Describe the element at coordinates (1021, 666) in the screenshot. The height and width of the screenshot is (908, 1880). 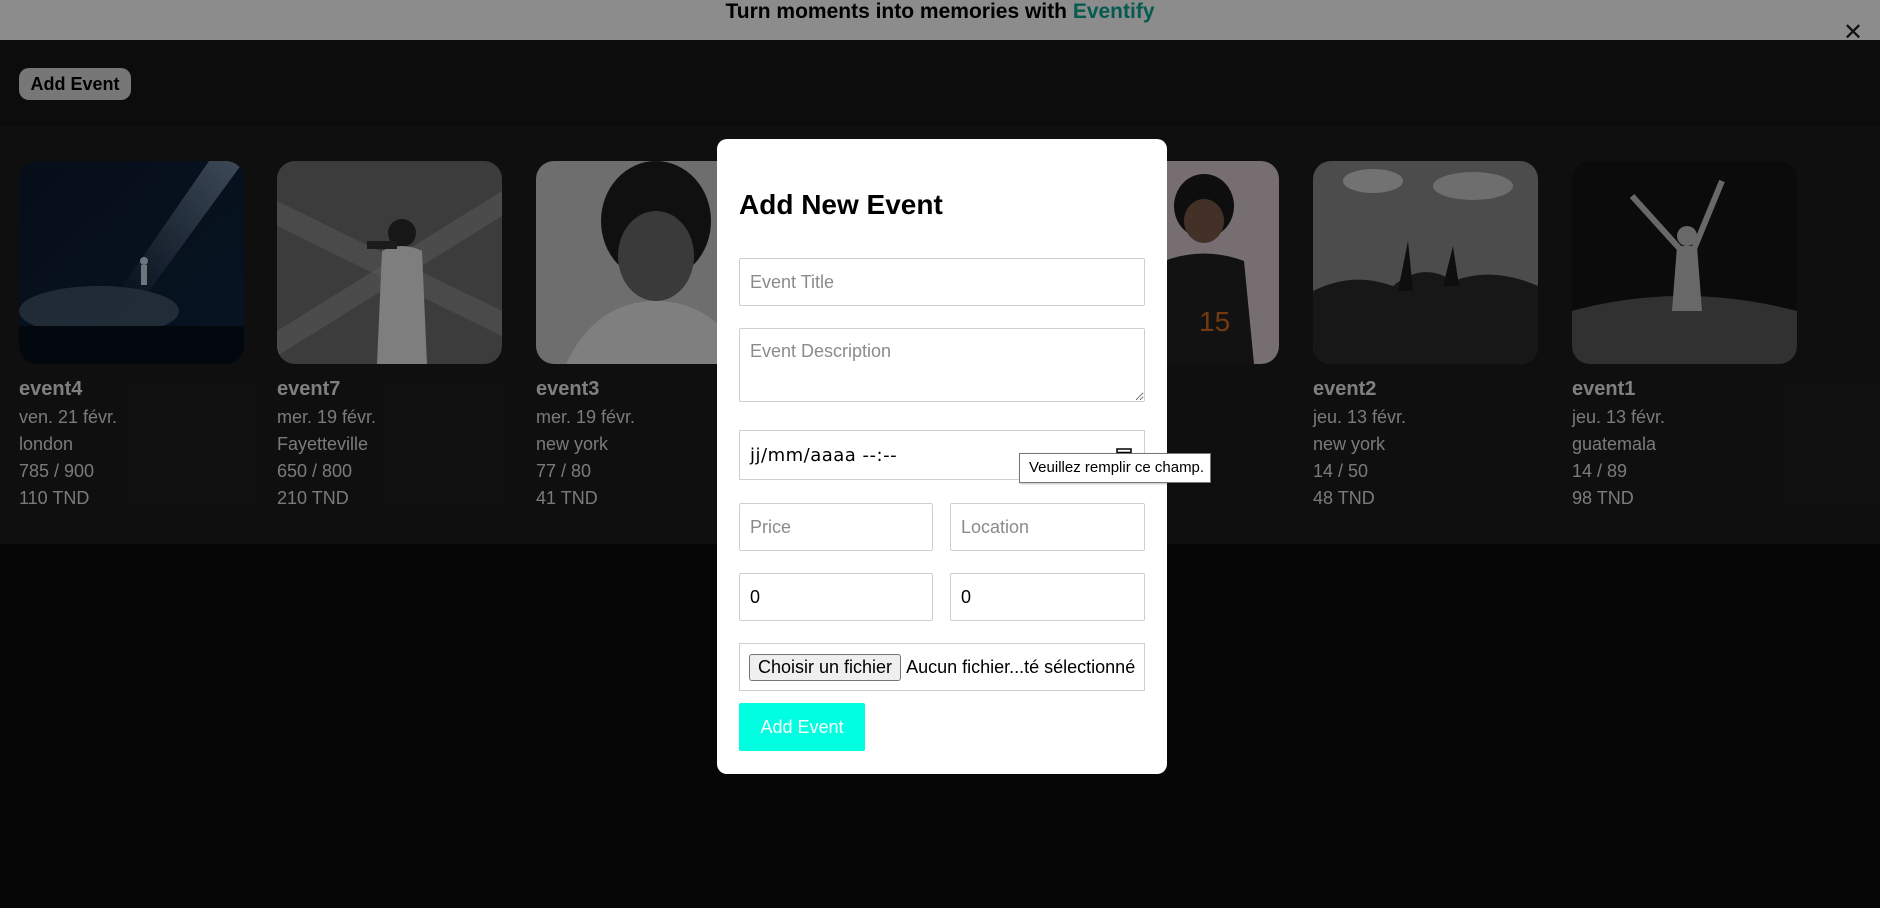
I see `file-status: Aucun fichier...té sélectionné` at that location.